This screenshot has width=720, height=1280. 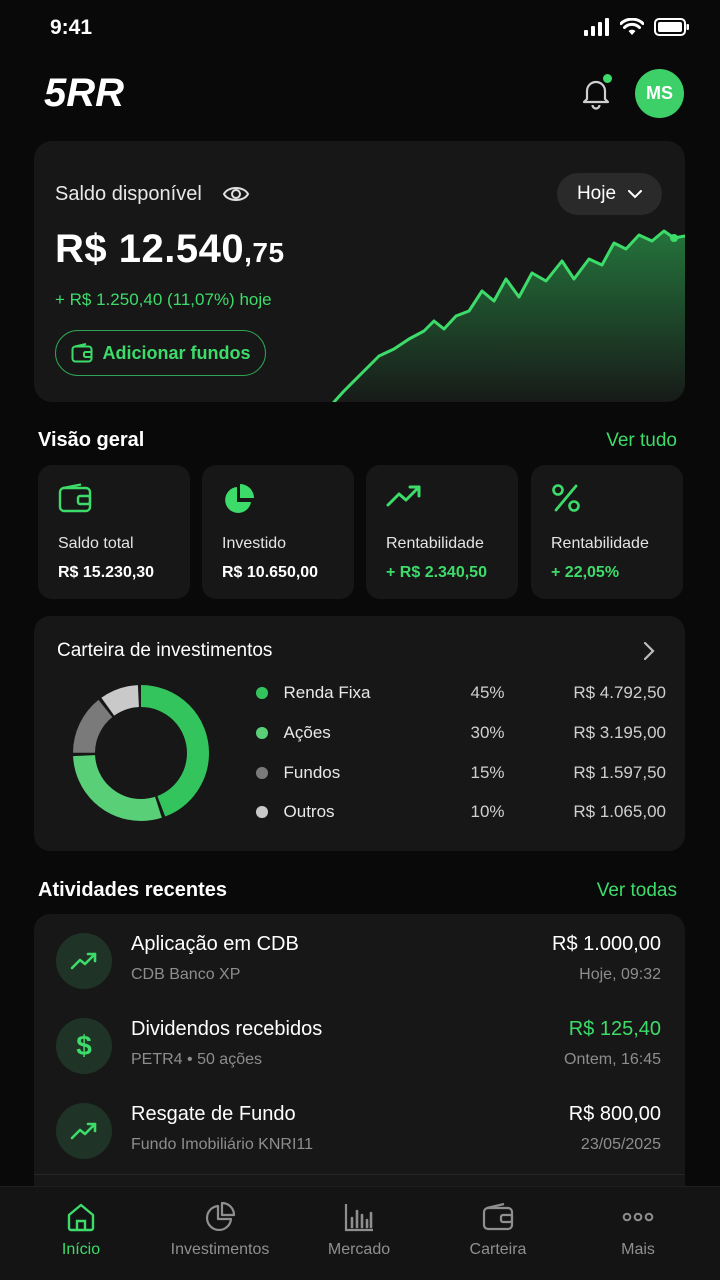 I want to click on add-funds-label: Adicionar fundos, so click(x=176, y=352).